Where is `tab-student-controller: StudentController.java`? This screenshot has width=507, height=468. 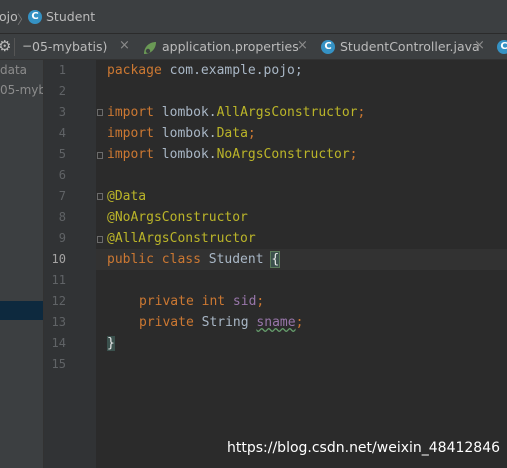
tab-student-controller: StudentController.java is located at coordinates (410, 46).